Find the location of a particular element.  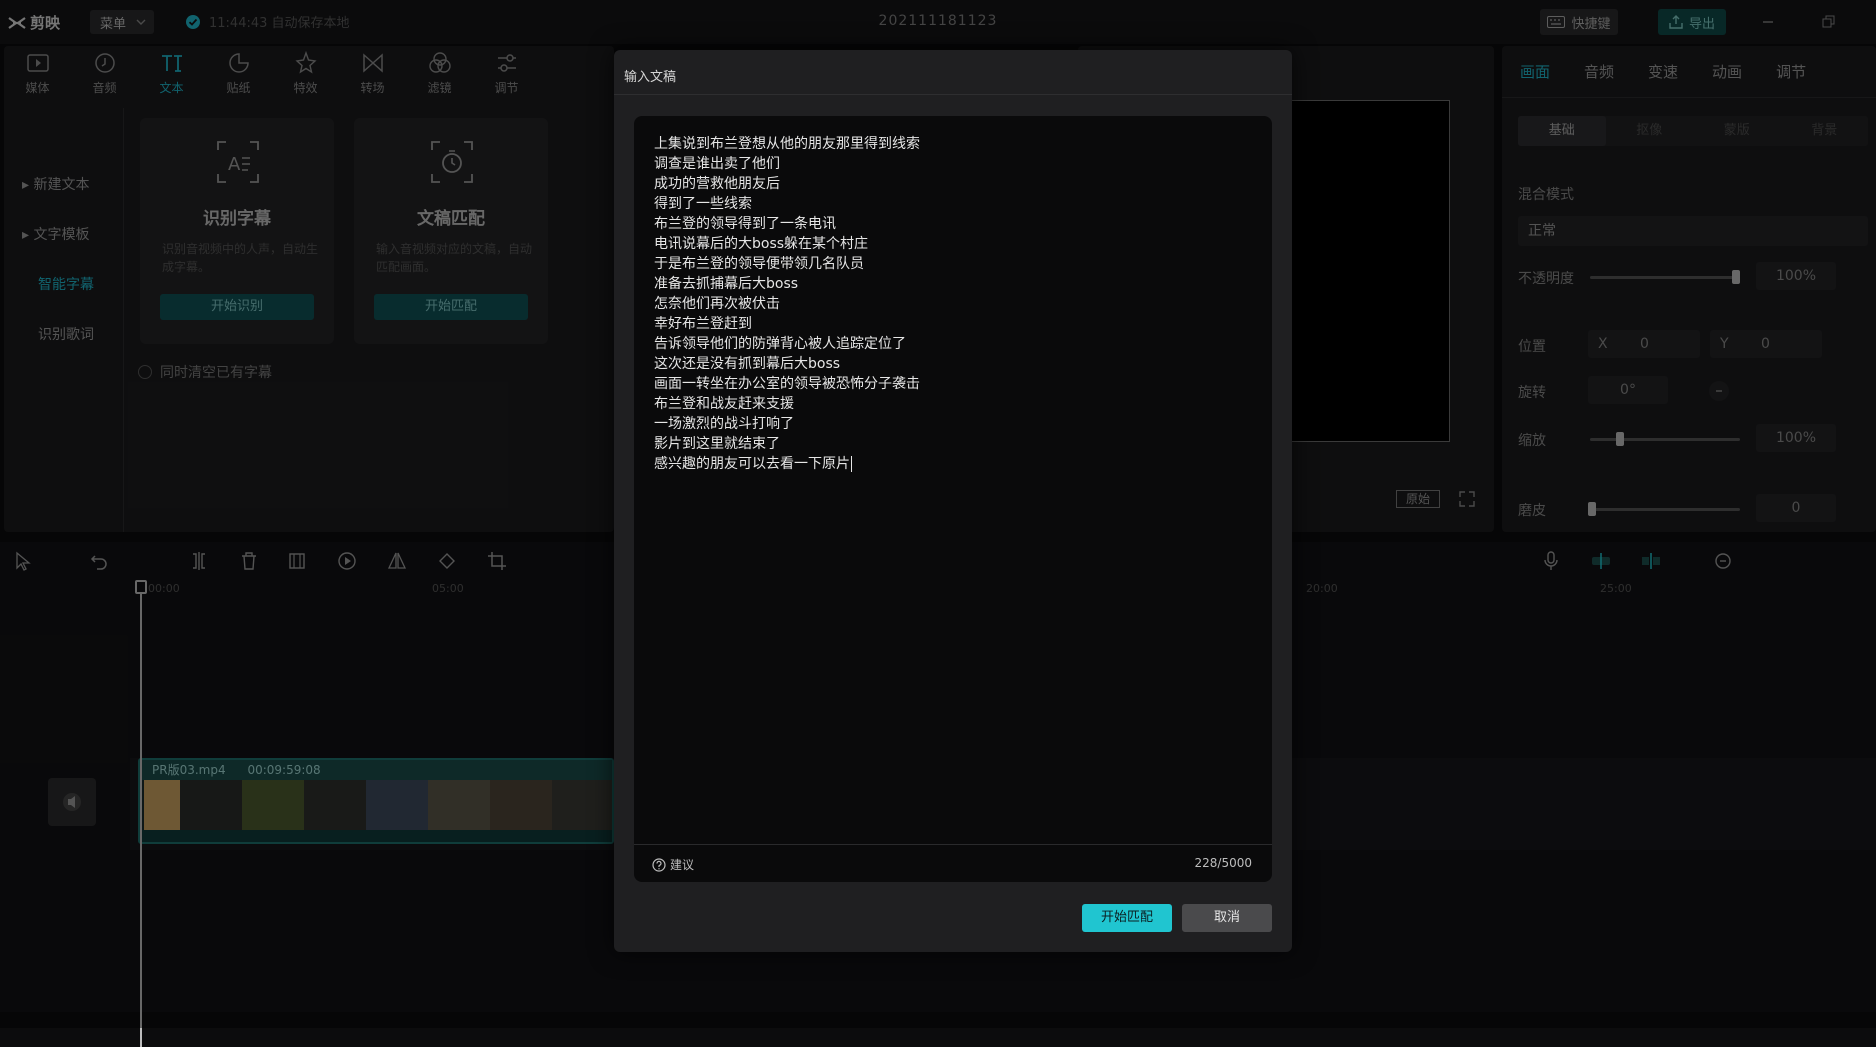

script-line-last: 感兴趣的朋友可以去看一下原片 is located at coordinates (954, 464).